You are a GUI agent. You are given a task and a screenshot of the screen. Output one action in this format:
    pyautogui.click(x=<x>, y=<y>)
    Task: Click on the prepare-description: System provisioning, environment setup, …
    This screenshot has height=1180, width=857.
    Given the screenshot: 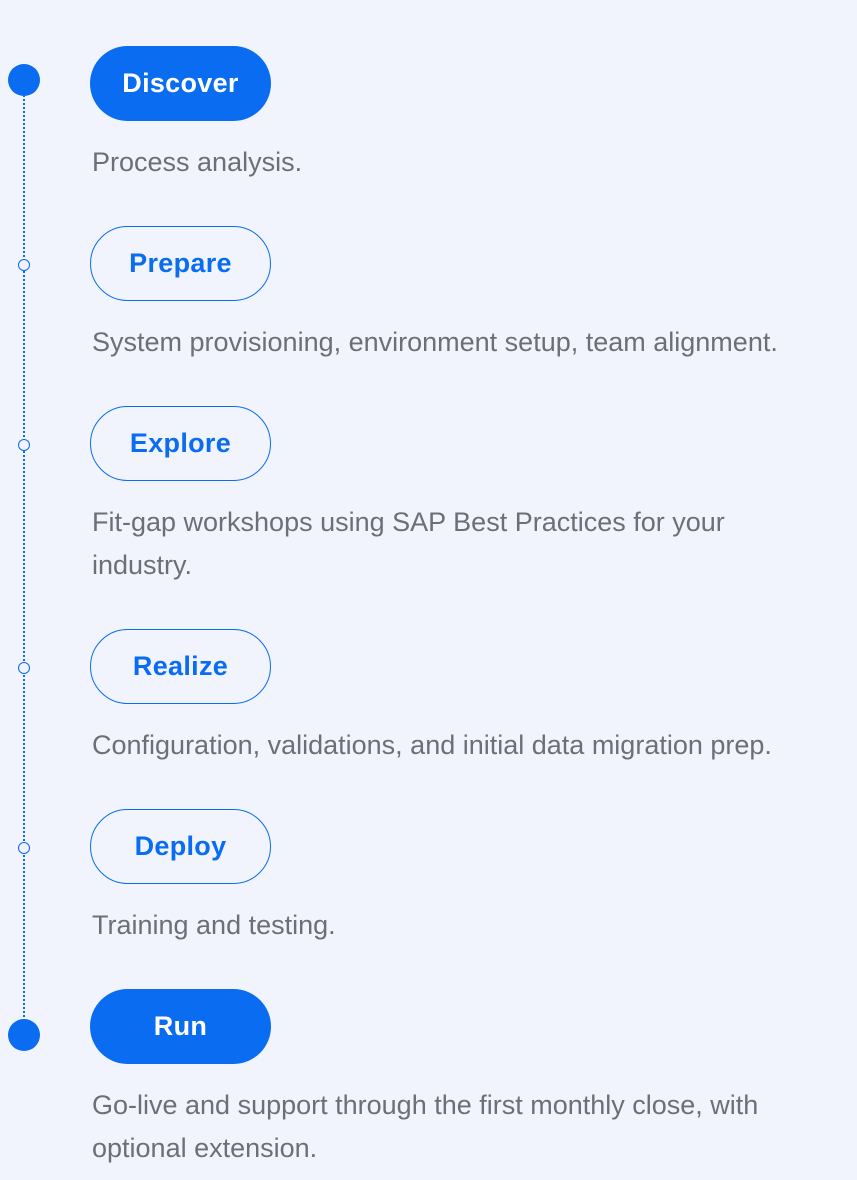 What is the action you would take?
    pyautogui.click(x=435, y=342)
    